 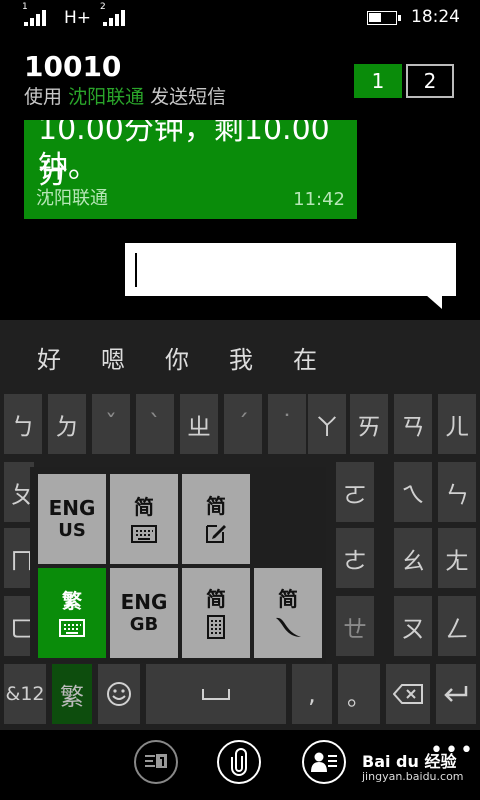 I want to click on sim-tab-2: 2, so click(x=430, y=81).